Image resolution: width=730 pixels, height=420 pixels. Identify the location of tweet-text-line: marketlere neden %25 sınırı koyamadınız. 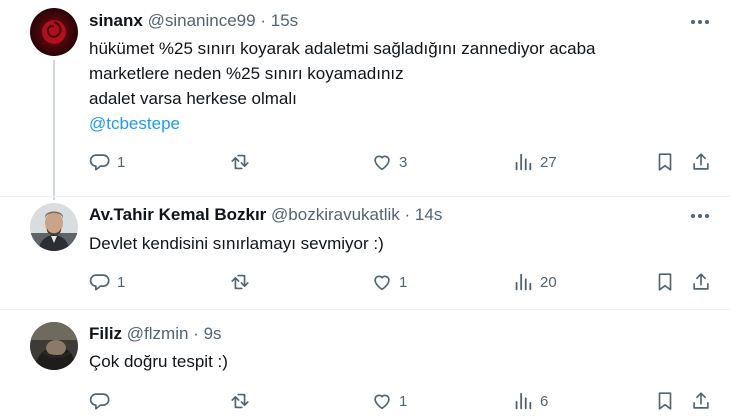
(246, 73).